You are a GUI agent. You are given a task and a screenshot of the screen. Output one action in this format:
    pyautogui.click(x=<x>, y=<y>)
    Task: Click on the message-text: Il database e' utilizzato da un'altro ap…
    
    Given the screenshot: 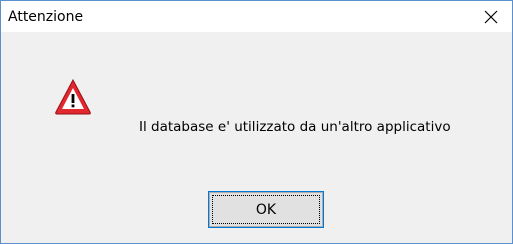 What is the action you would take?
    pyautogui.click(x=295, y=127)
    